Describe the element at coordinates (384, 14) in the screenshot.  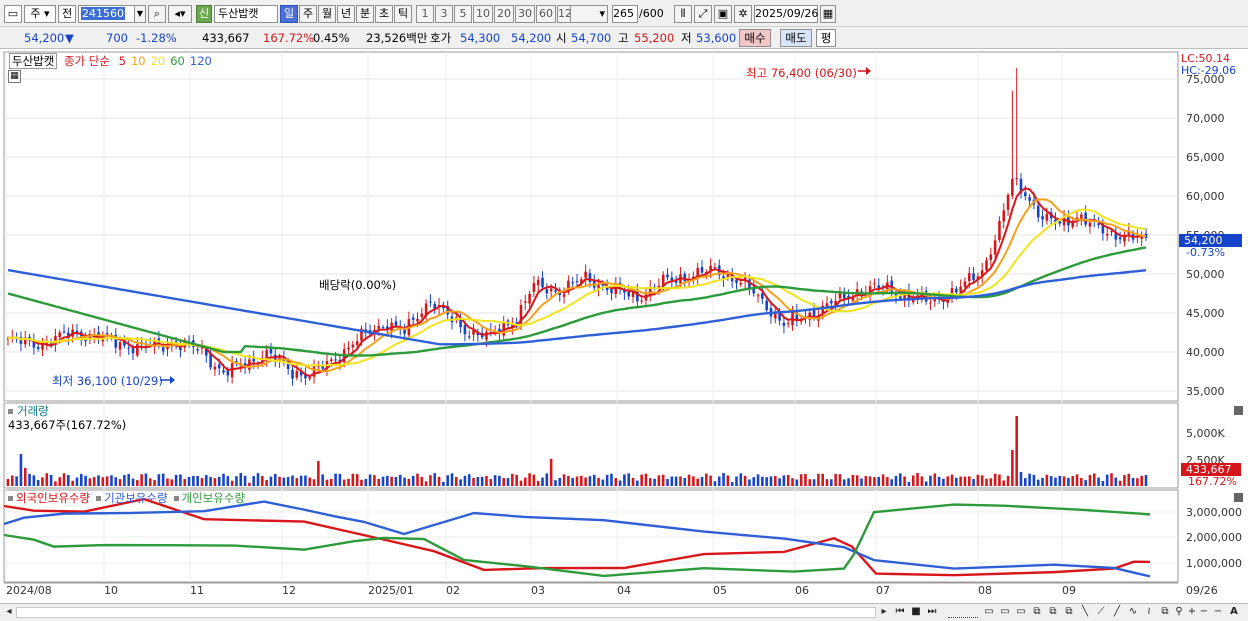
I see `period-tab: 초` at that location.